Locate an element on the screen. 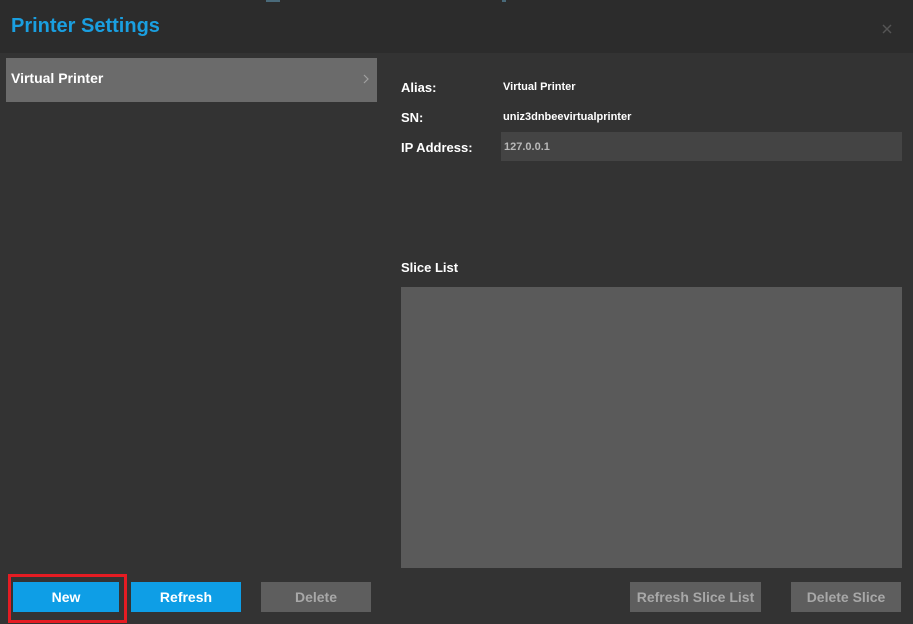 Image resolution: width=913 pixels, height=624 pixels. delete-slice-button: Delete Slice is located at coordinates (846, 597).